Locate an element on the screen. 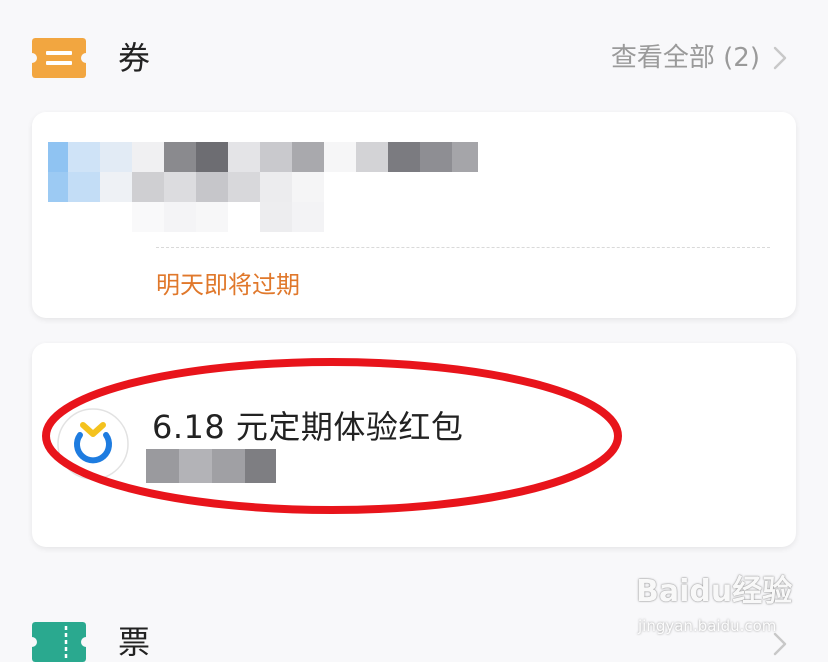  watermark-logo-text: Baidu经验 is located at coordinates (714, 591).